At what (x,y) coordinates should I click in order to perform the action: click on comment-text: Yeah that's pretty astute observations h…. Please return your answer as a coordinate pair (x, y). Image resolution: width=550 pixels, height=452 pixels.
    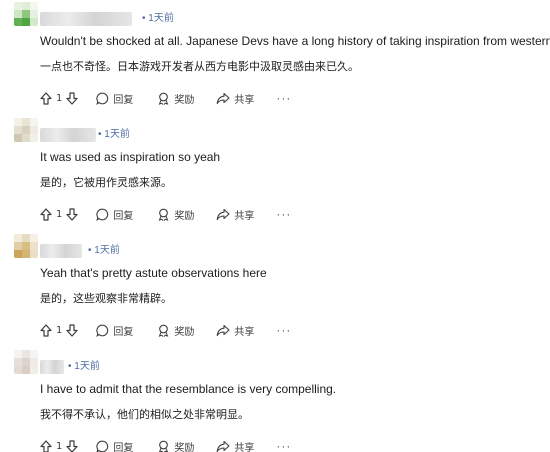
    Looking at the image, I should click on (153, 273).